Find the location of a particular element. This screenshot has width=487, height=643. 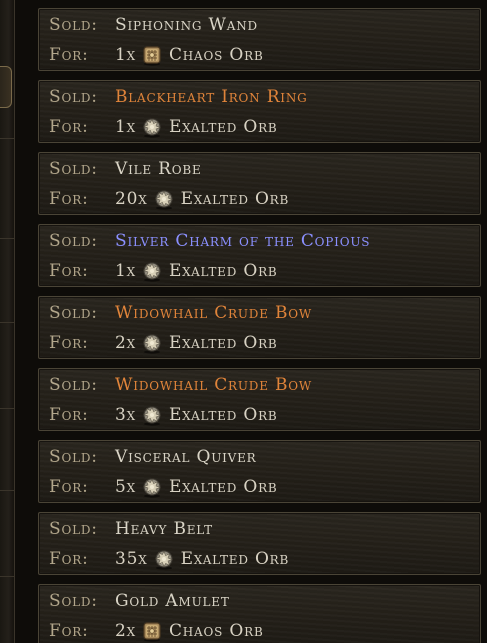

item-name: Silver Charm of the Copious is located at coordinates (243, 241).